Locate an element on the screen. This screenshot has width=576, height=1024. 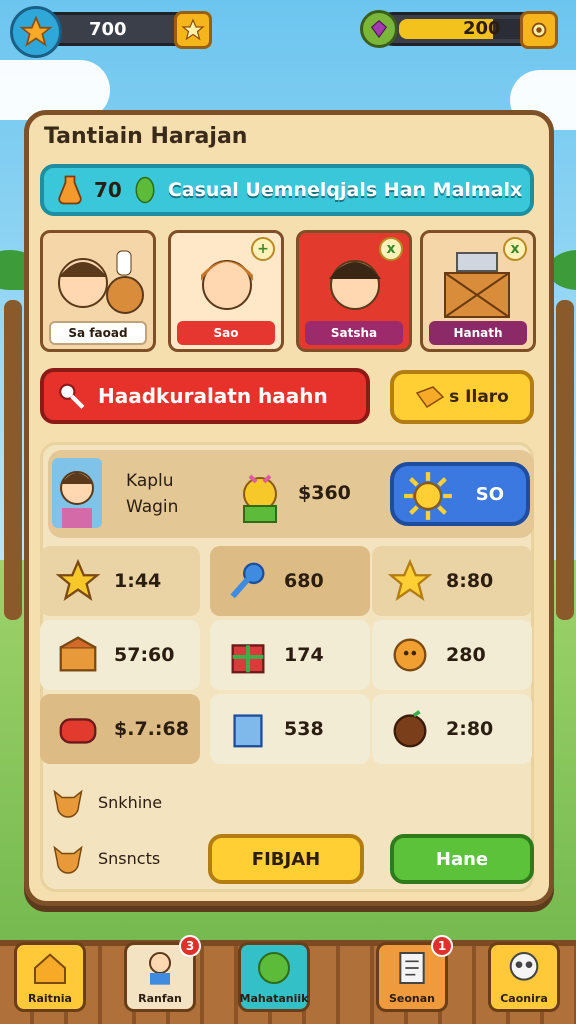
buy-featured-label: SO is located at coordinates (489, 494).